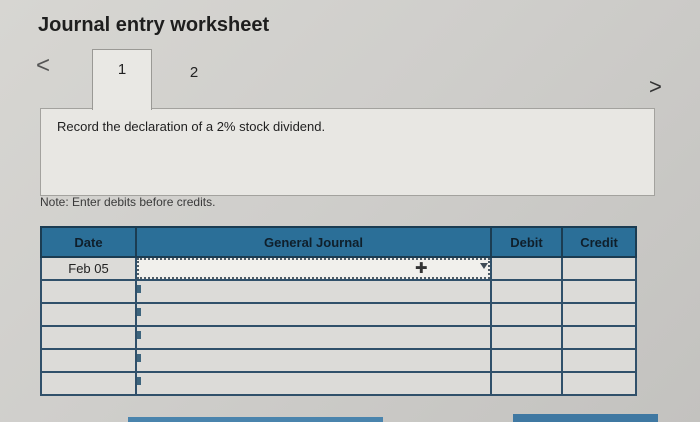 The height and width of the screenshot is (422, 700). What do you see at coordinates (88, 268) in the screenshot?
I see `date-cell: Feb 05` at bounding box center [88, 268].